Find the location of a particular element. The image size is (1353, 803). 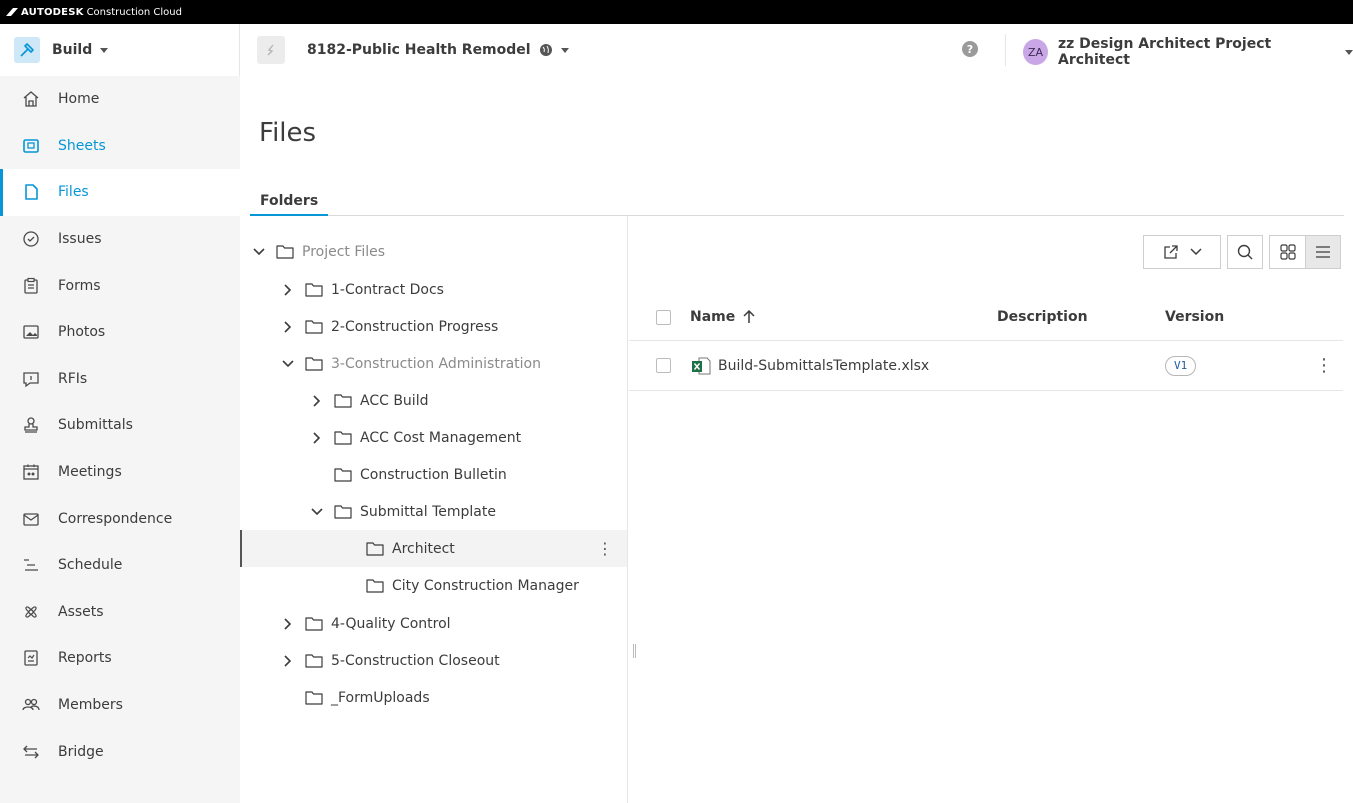

avatar: ZA is located at coordinates (1035, 52).